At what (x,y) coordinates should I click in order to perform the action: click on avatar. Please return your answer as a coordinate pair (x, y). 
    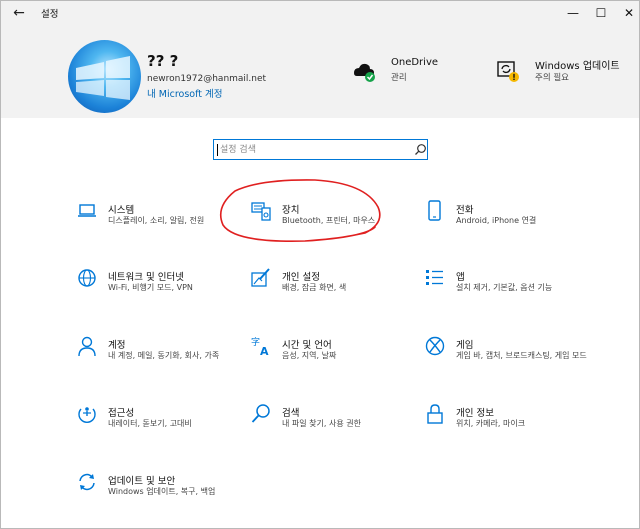
    Looking at the image, I should click on (104, 76).